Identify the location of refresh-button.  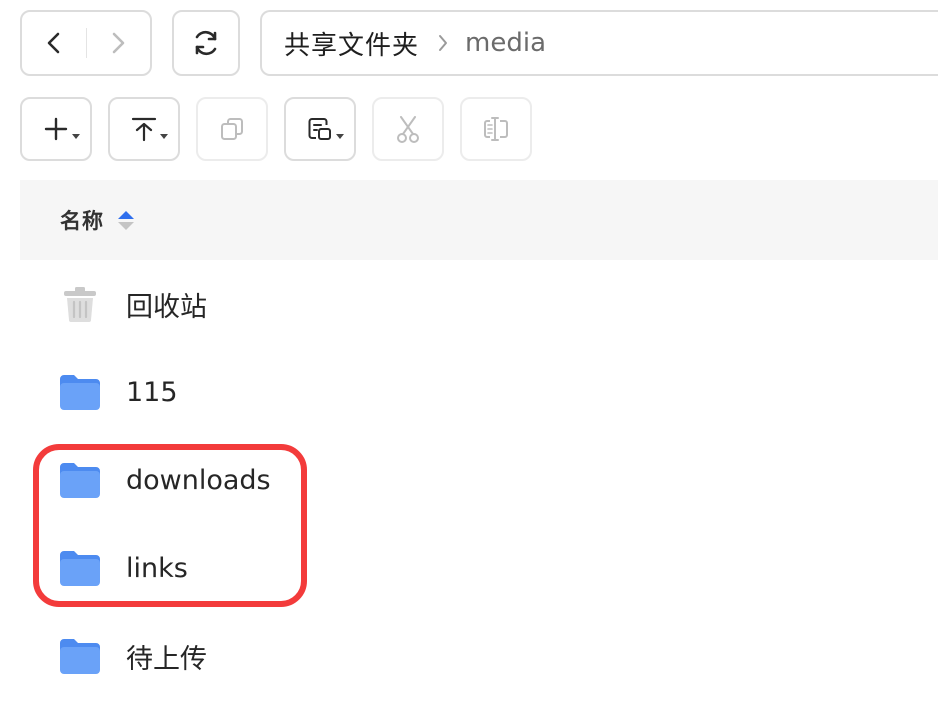
(206, 43).